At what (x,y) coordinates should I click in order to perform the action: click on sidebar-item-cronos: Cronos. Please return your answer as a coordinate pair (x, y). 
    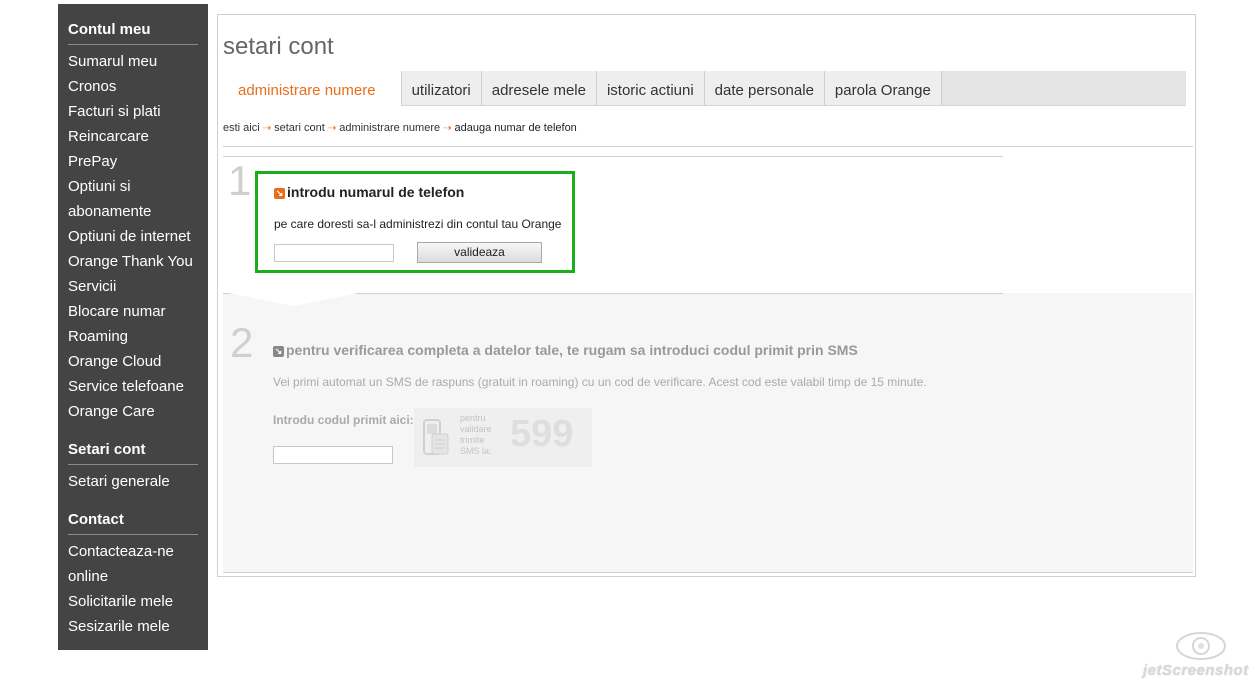
    Looking at the image, I should click on (133, 86).